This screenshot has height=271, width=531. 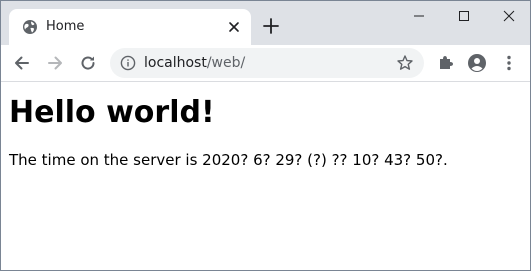 I want to click on tab-title: Home, so click(x=65, y=26).